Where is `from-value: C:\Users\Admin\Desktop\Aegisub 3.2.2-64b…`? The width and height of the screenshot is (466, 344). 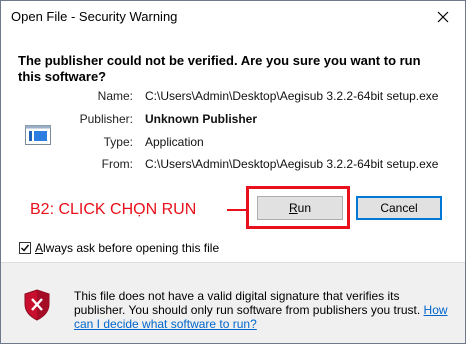 from-value: C:\Users\Admin\Desktop\Aegisub 3.2.2-64b… is located at coordinates (292, 164).